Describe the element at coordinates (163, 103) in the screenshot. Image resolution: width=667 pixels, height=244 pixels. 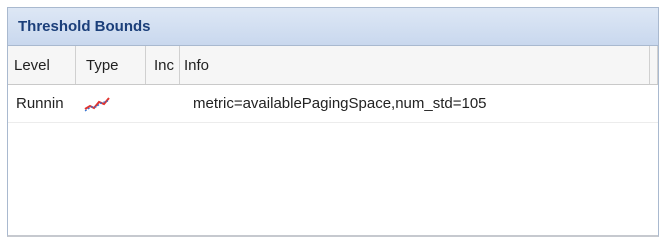
I see `cell-inc` at that location.